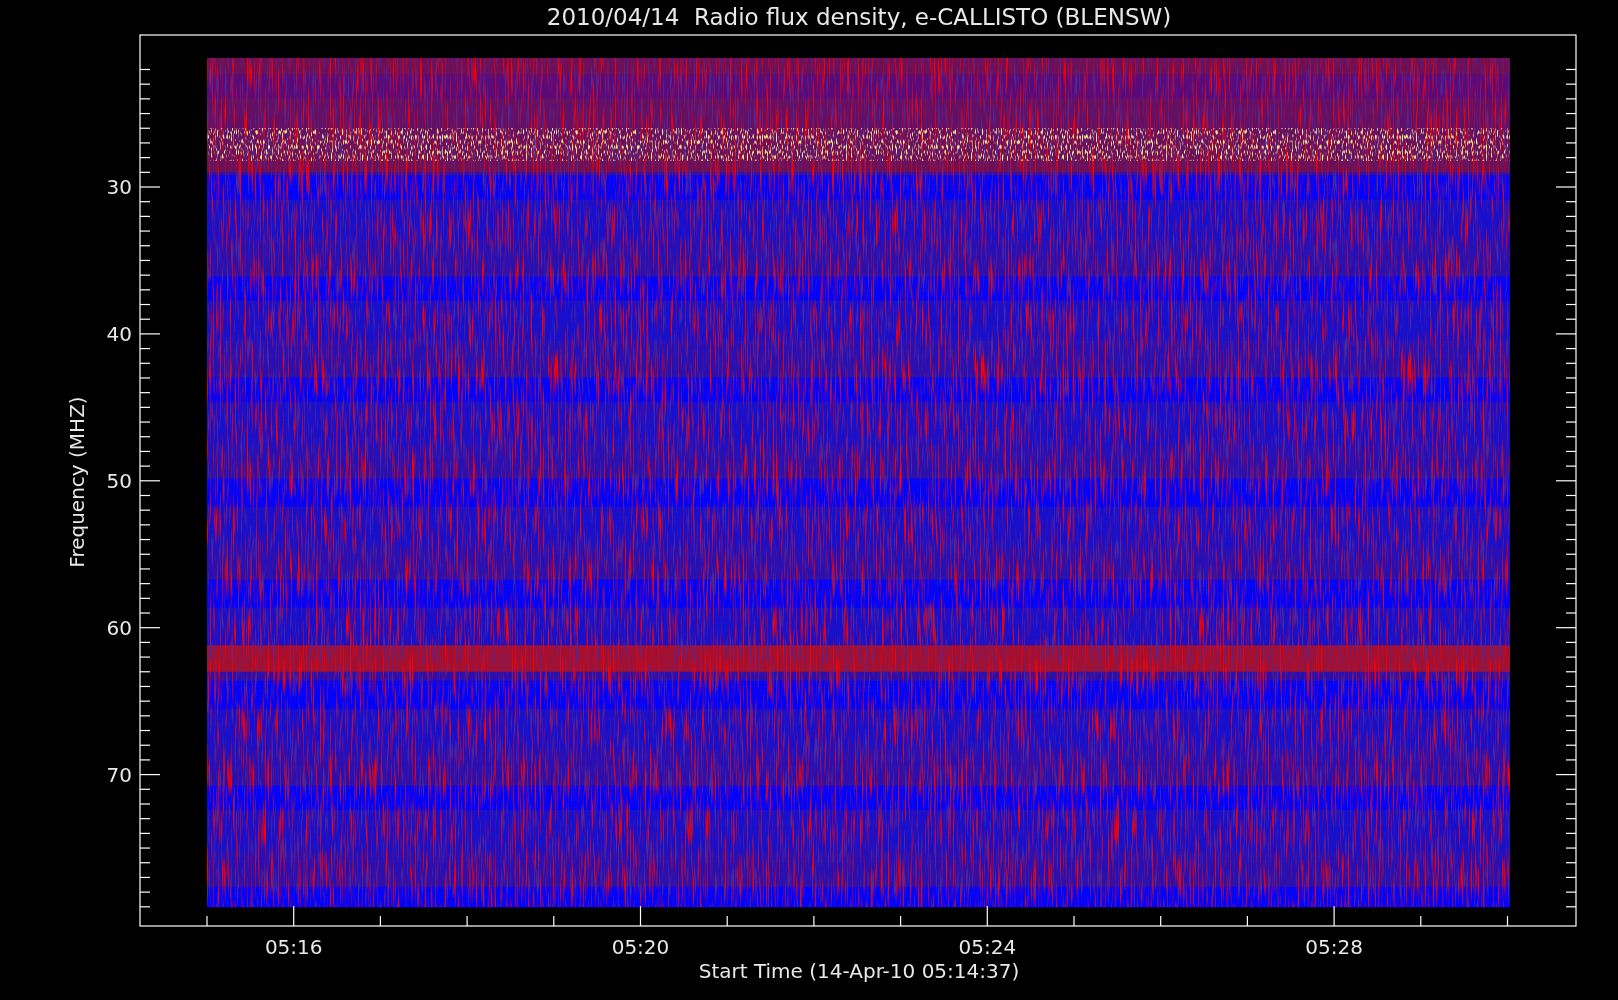  Describe the element at coordinates (77, 482) in the screenshot. I see `y-axis-label: Frequency (MHZ)` at that location.